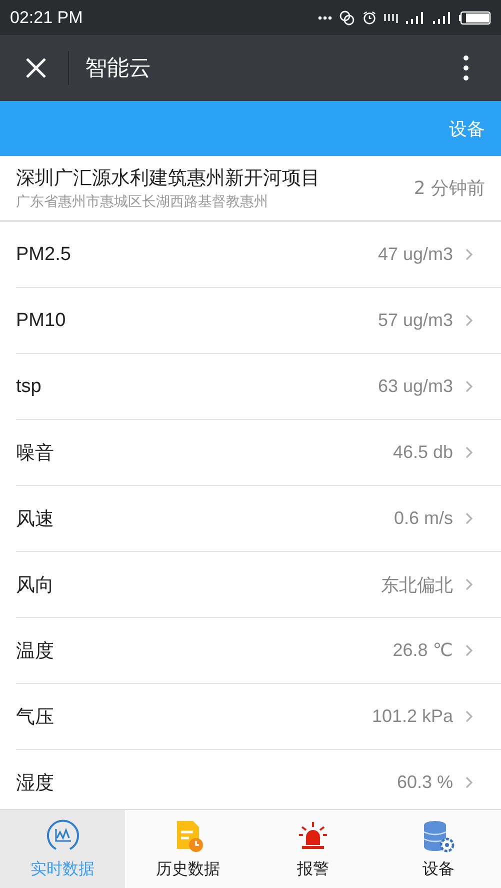  What do you see at coordinates (412, 716) in the screenshot?
I see `reading-value: 101.2 kPa` at bounding box center [412, 716].